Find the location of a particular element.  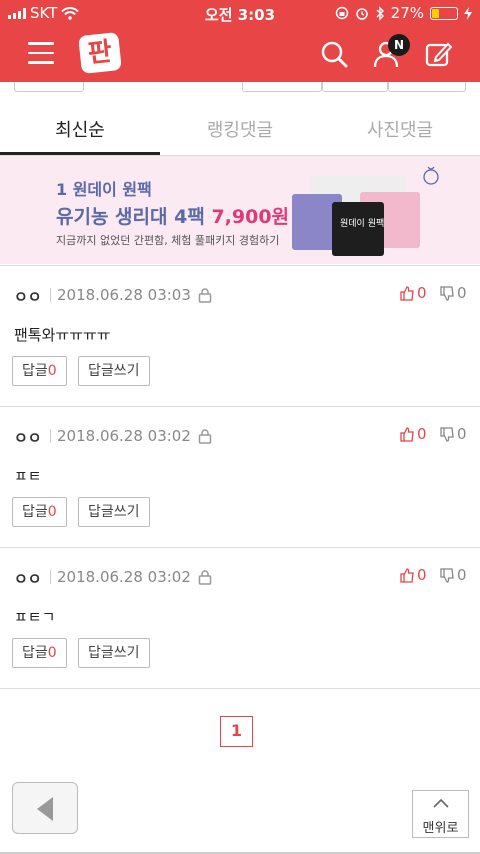

comment-text: ㅍㅌ is located at coordinates (28, 476).